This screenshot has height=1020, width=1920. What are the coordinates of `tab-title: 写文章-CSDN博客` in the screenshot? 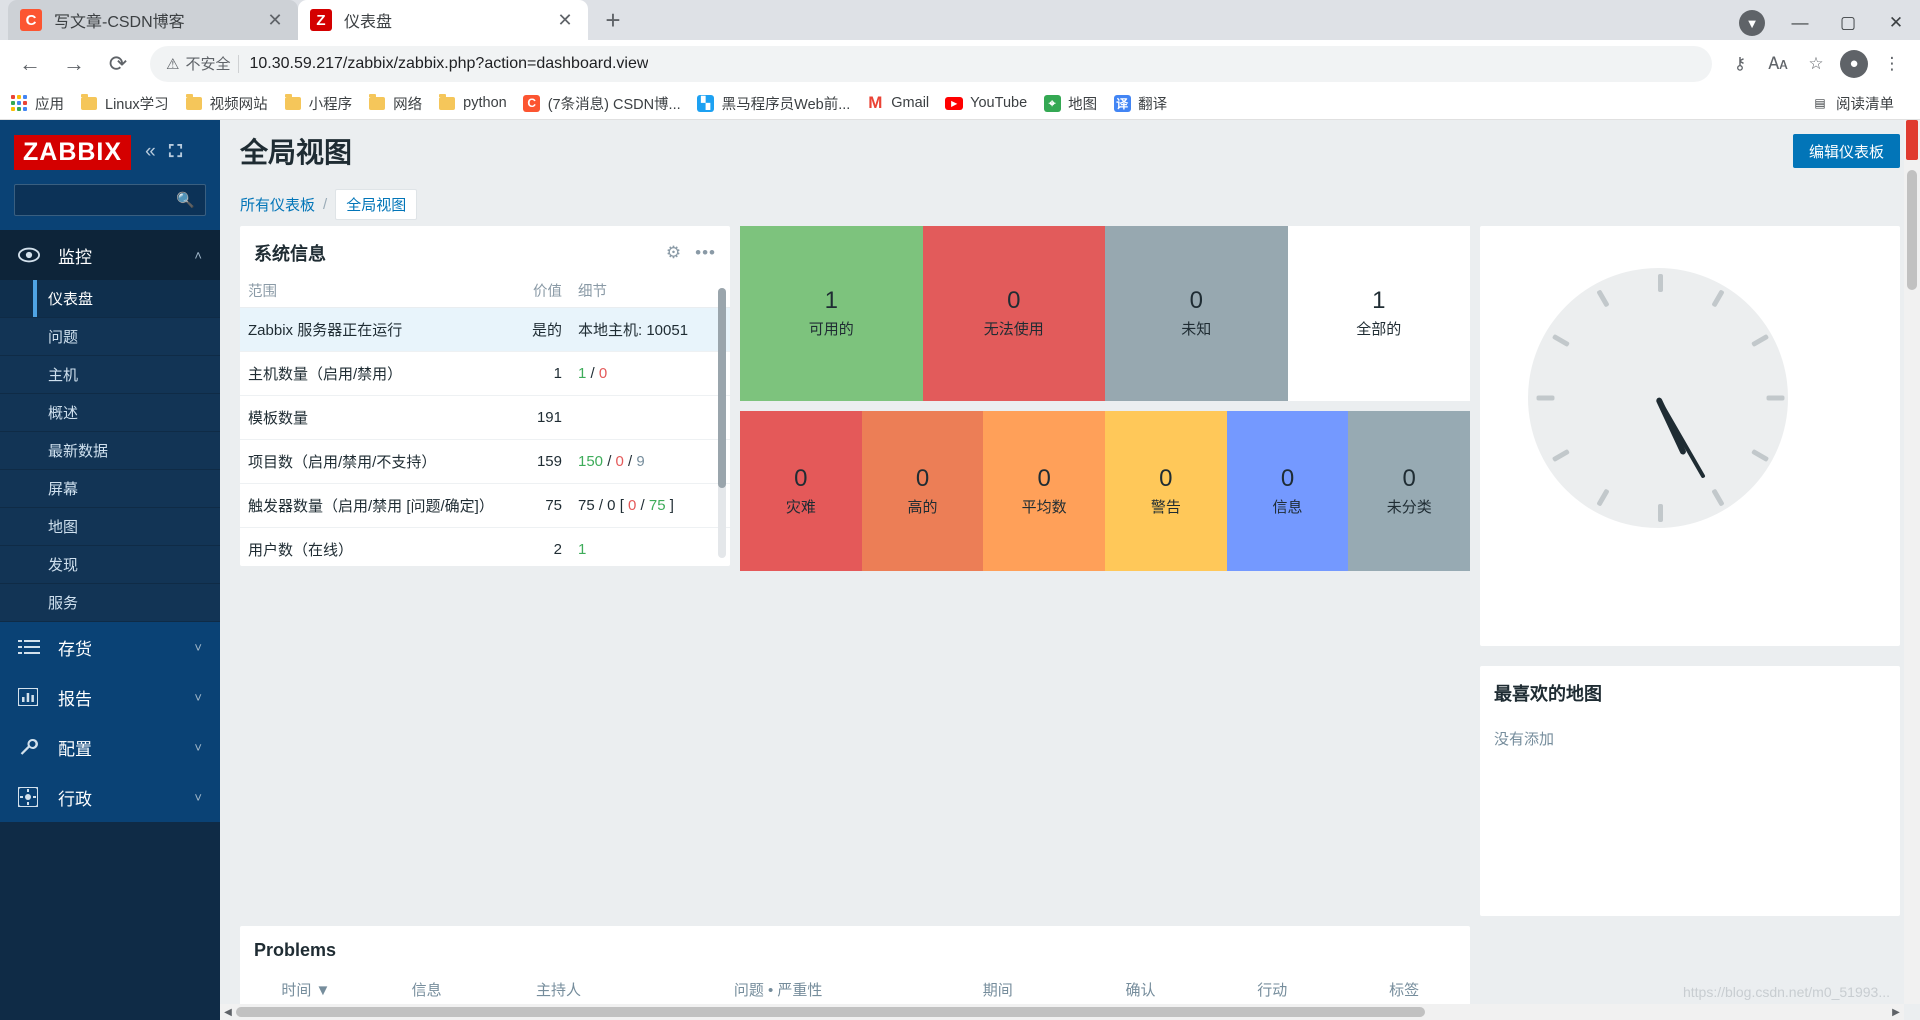 It's located at (119, 22).